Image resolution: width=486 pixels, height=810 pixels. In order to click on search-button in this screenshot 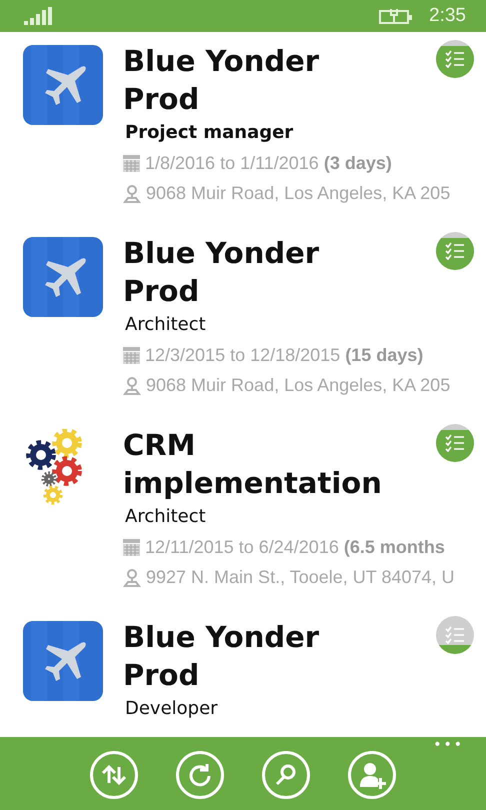, I will do `click(286, 775)`.